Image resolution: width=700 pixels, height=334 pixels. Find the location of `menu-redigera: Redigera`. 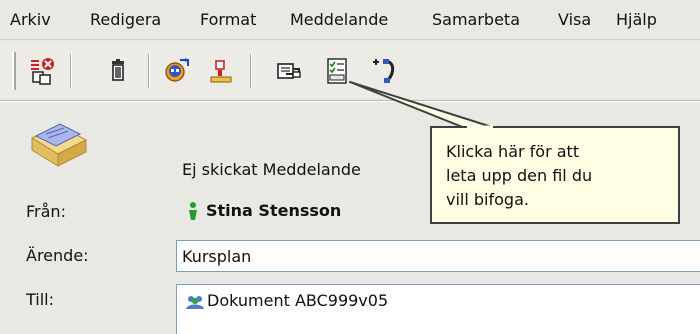

menu-redigera: Redigera is located at coordinates (125, 19).